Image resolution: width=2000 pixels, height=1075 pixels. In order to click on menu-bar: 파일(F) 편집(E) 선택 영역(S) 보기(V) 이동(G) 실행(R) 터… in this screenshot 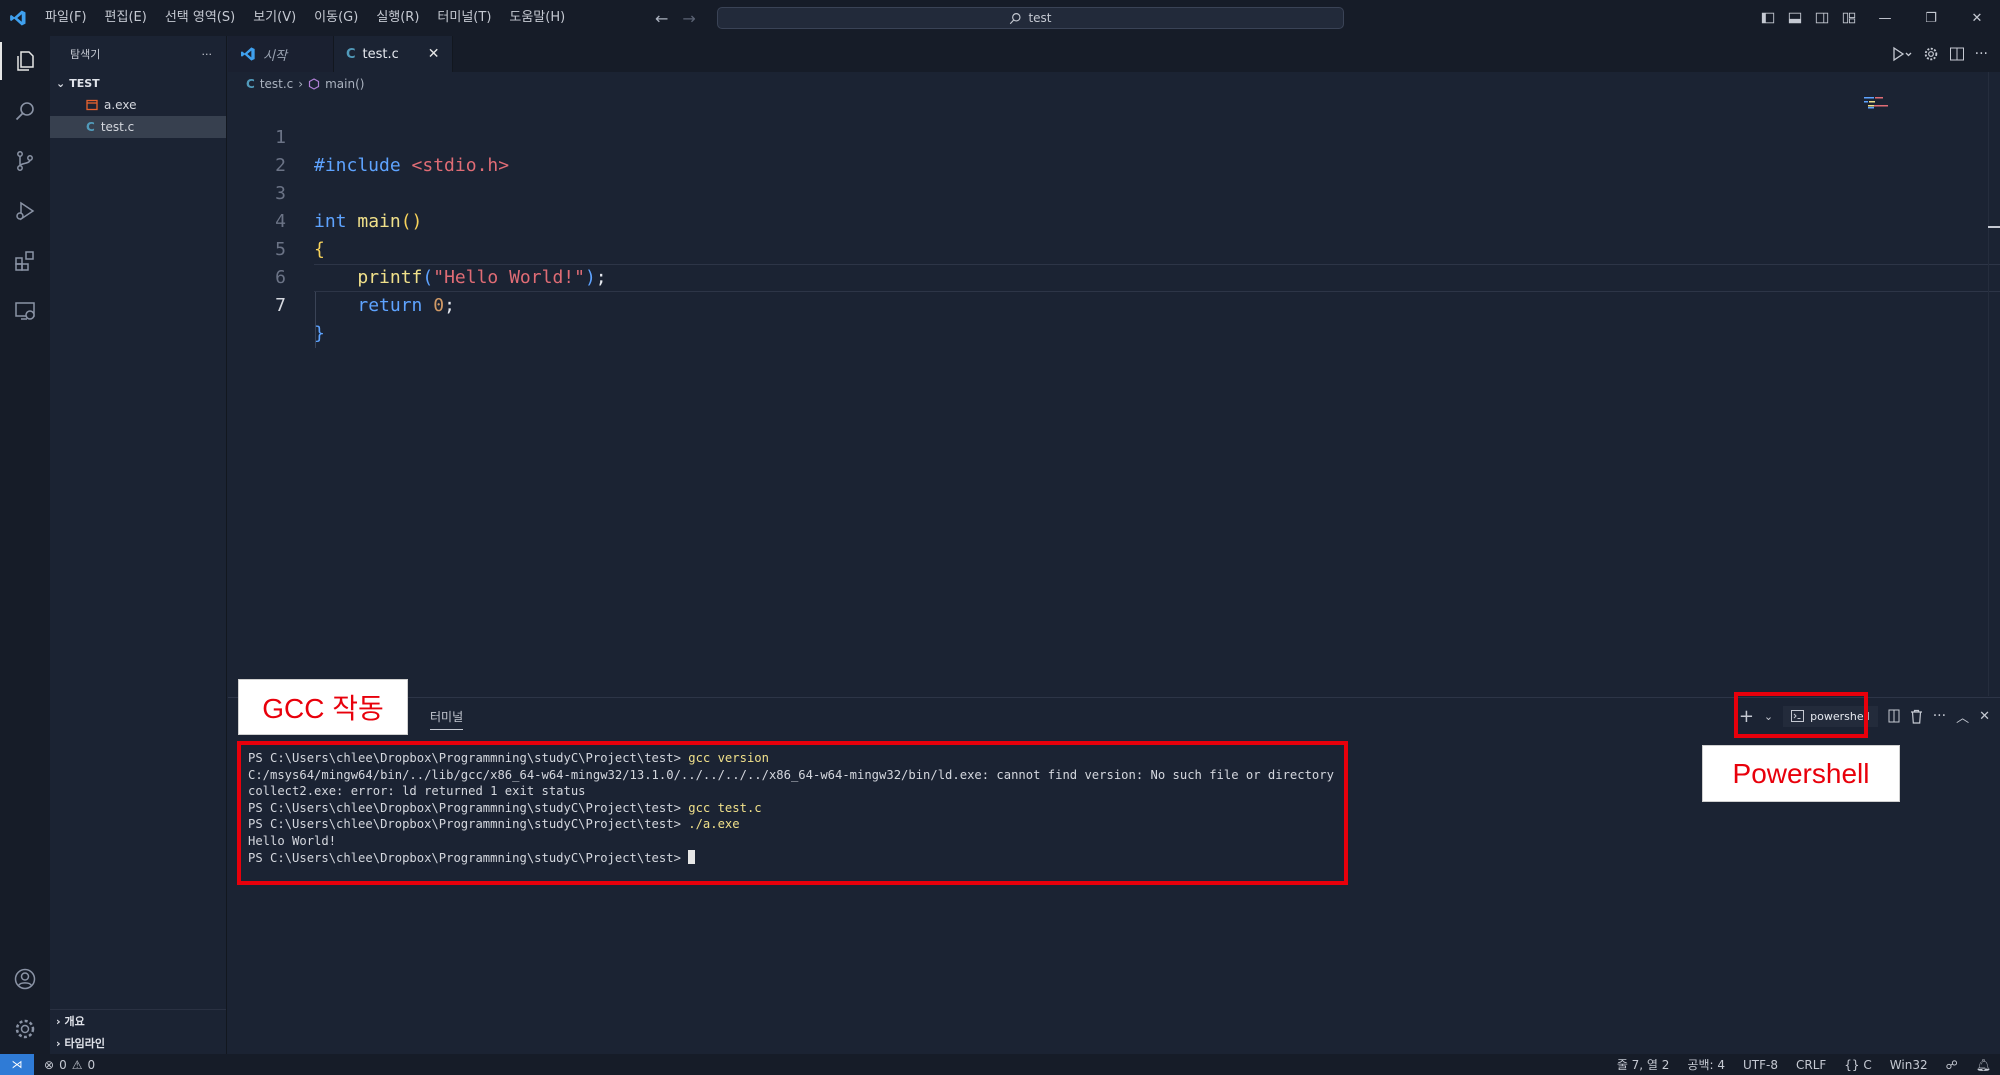, I will do `click(305, 18)`.